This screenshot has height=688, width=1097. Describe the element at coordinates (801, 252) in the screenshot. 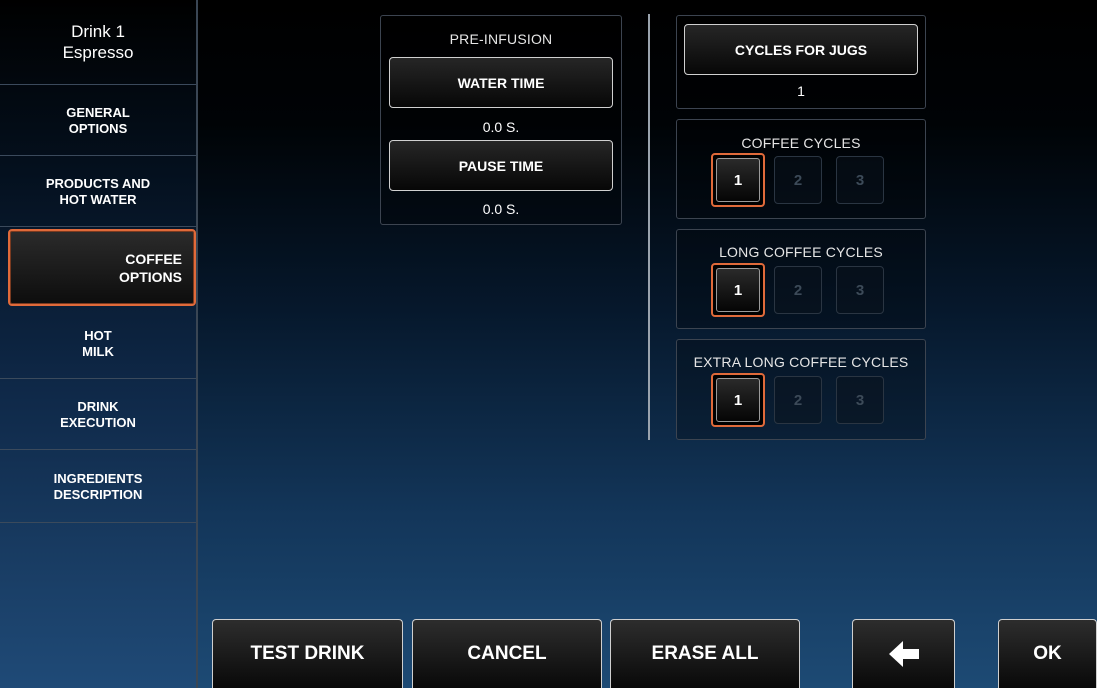

I see `long-coffee-cycles-title: LONG COFFEE CYCLES` at that location.